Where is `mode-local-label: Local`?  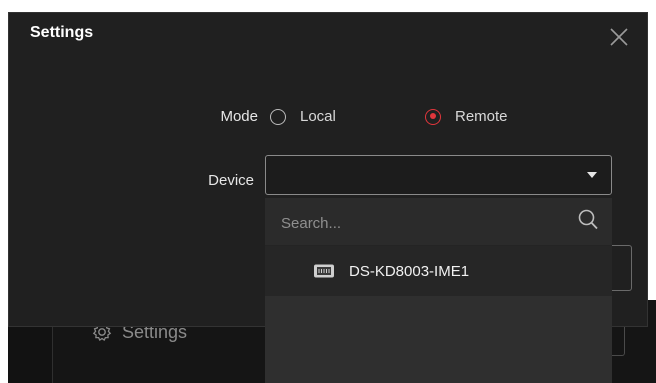 mode-local-label: Local is located at coordinates (318, 116).